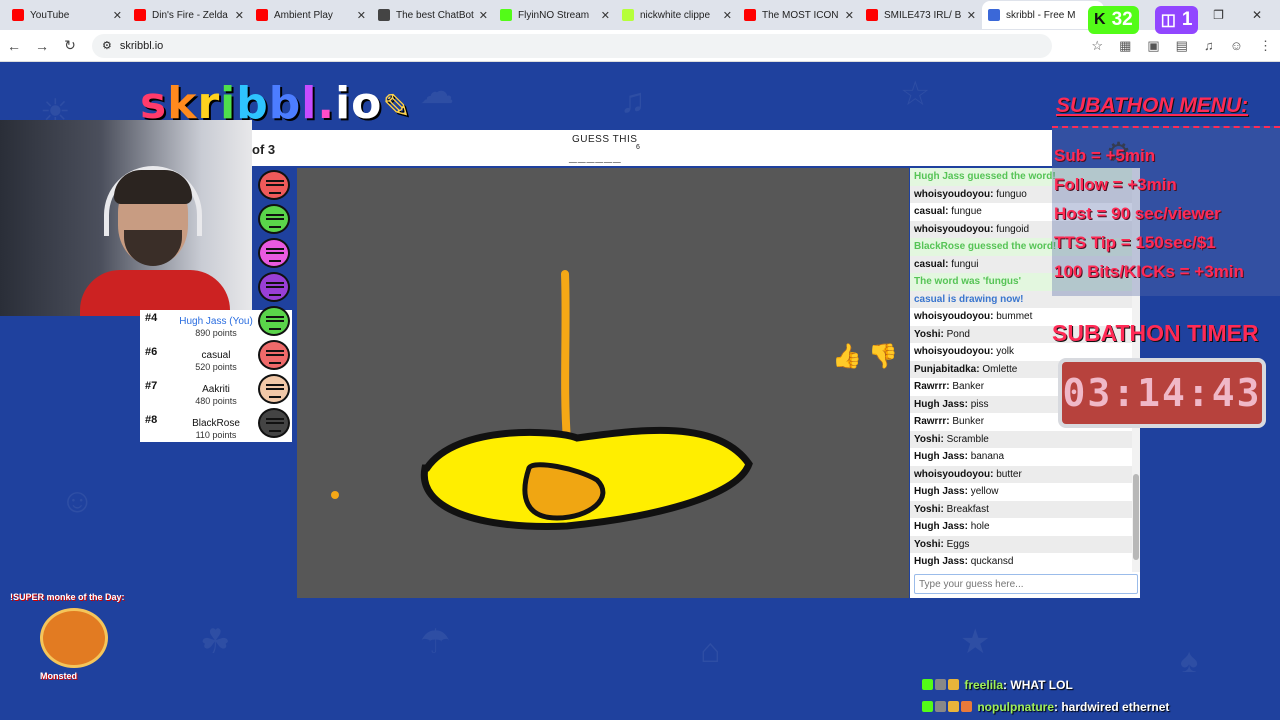 The height and width of the screenshot is (720, 1280). Describe the element at coordinates (1021, 457) in the screenshot. I see `chat-message: Hugh Jass: banana` at that location.